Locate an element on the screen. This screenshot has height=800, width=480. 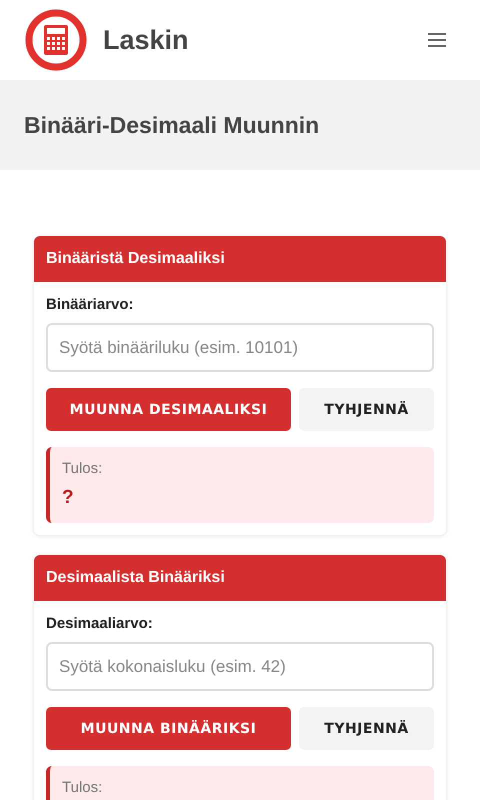
result-value: ? is located at coordinates (68, 498).